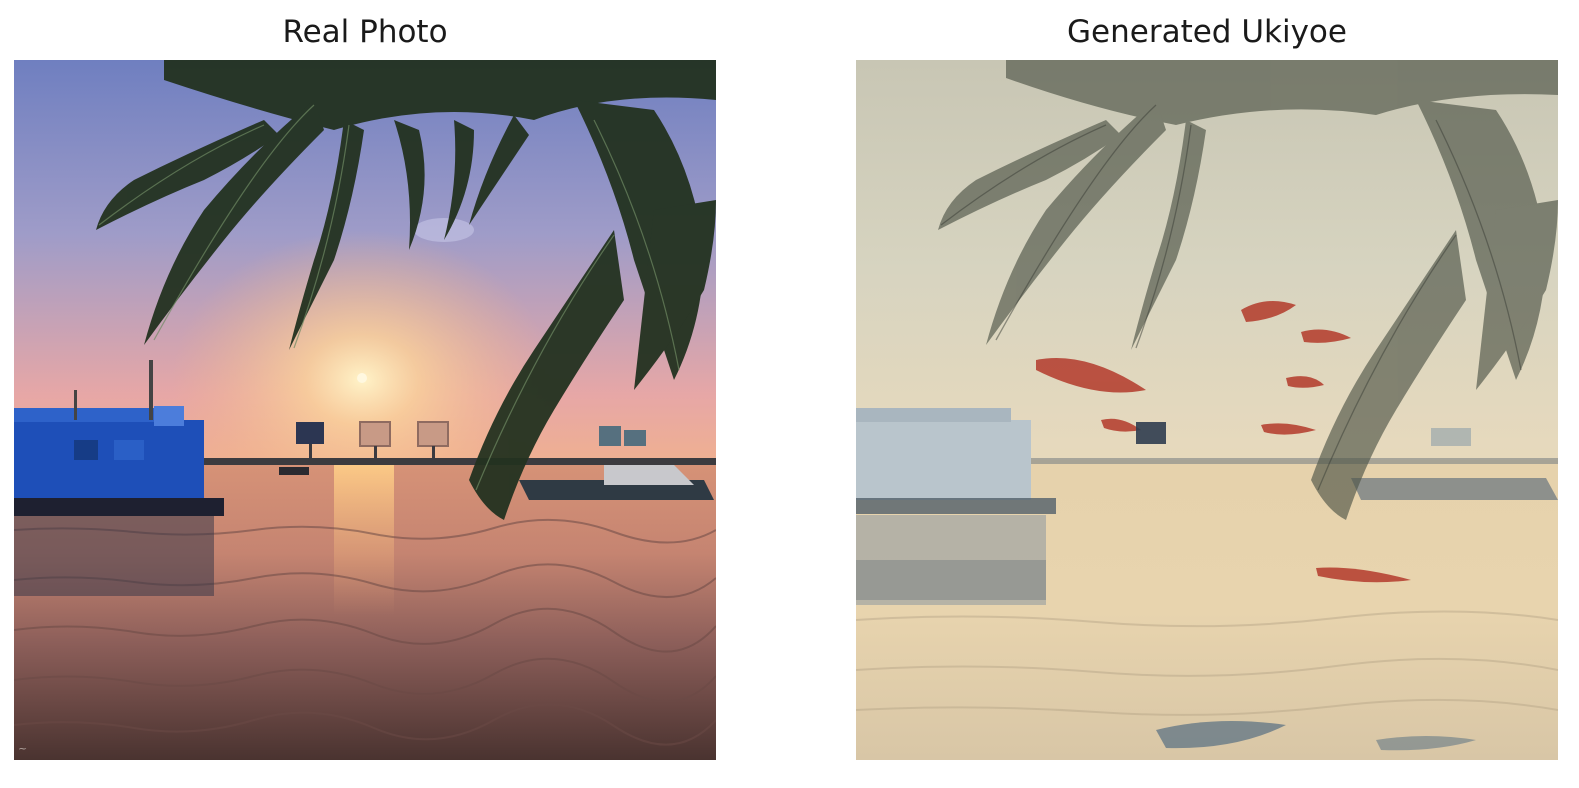 The height and width of the screenshot is (788, 1579). I want to click on generated-ukiyoe-title: Generated Ukiyoe, so click(1207, 32).